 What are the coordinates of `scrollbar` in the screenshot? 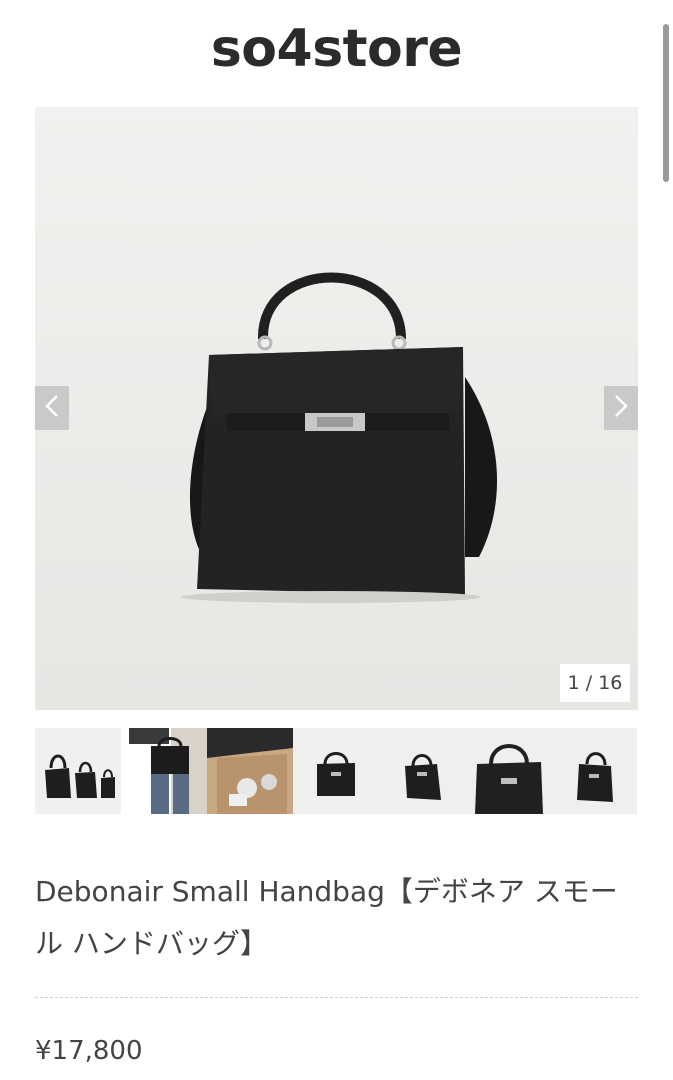 It's located at (666, 103).